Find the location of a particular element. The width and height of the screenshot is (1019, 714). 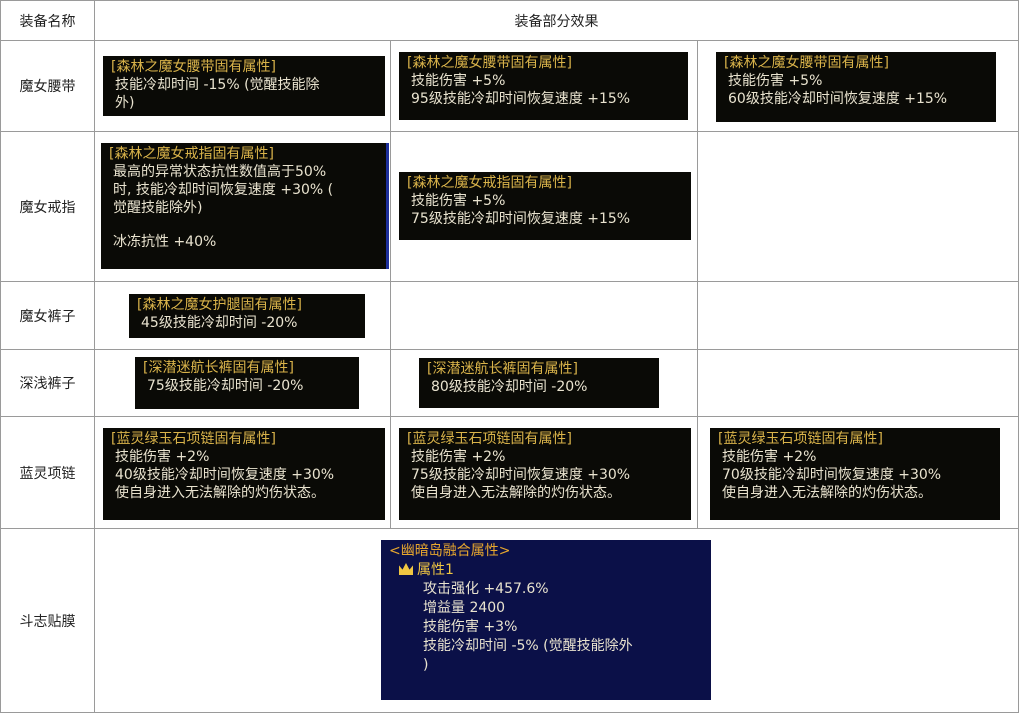

tooltip-subtitle: 属性1 is located at coordinates (546, 570).